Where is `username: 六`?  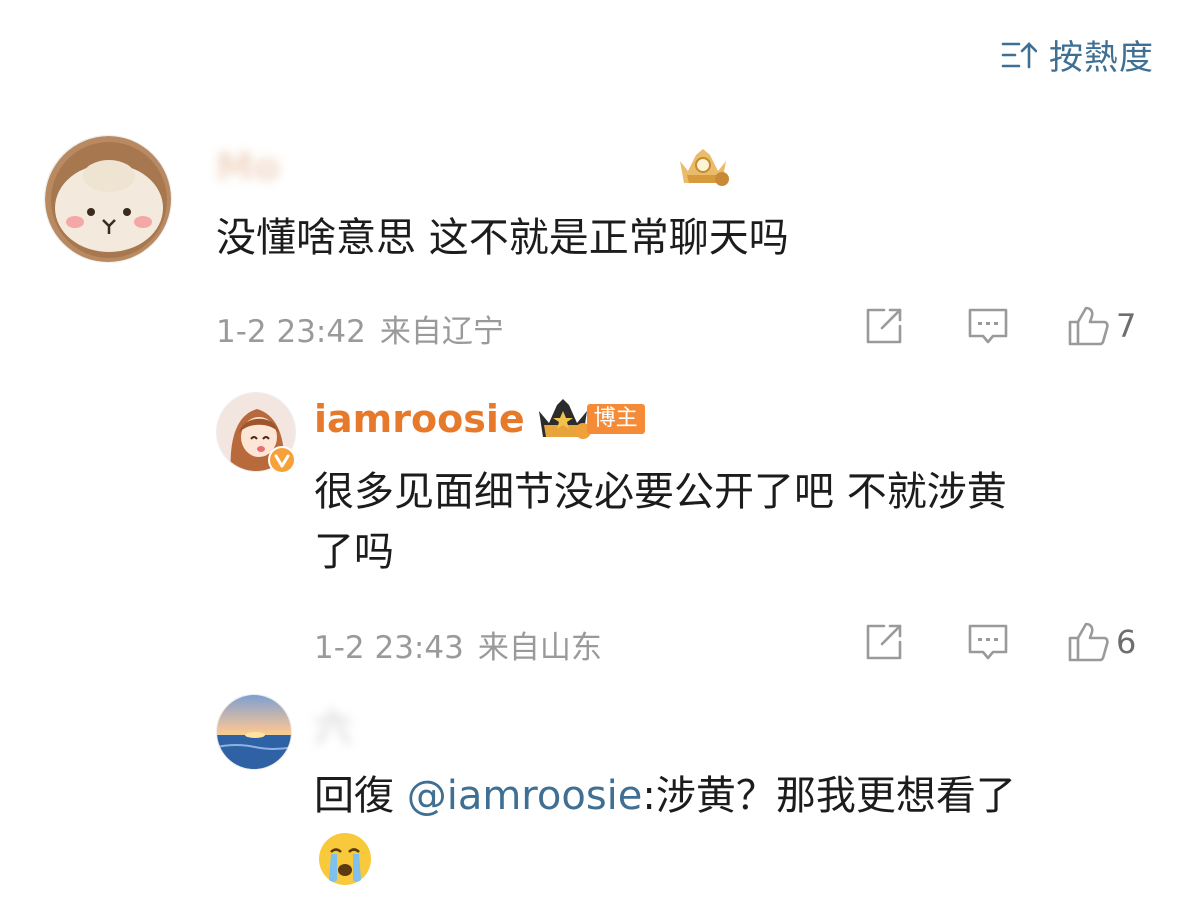 username: 六 is located at coordinates (333, 724).